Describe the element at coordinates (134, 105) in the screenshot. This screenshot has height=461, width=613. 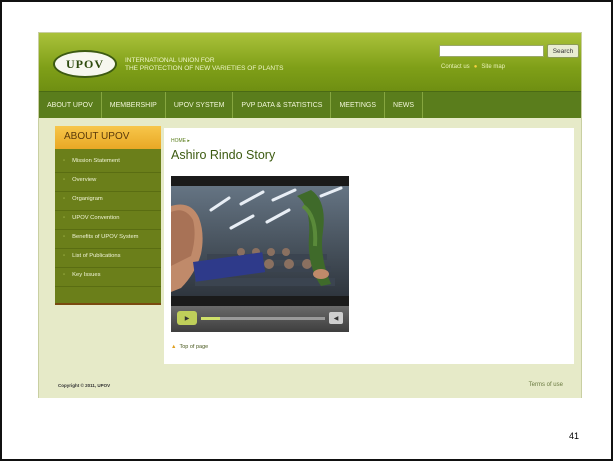
I see `nav-item-membership: MEMBERSHIP` at that location.